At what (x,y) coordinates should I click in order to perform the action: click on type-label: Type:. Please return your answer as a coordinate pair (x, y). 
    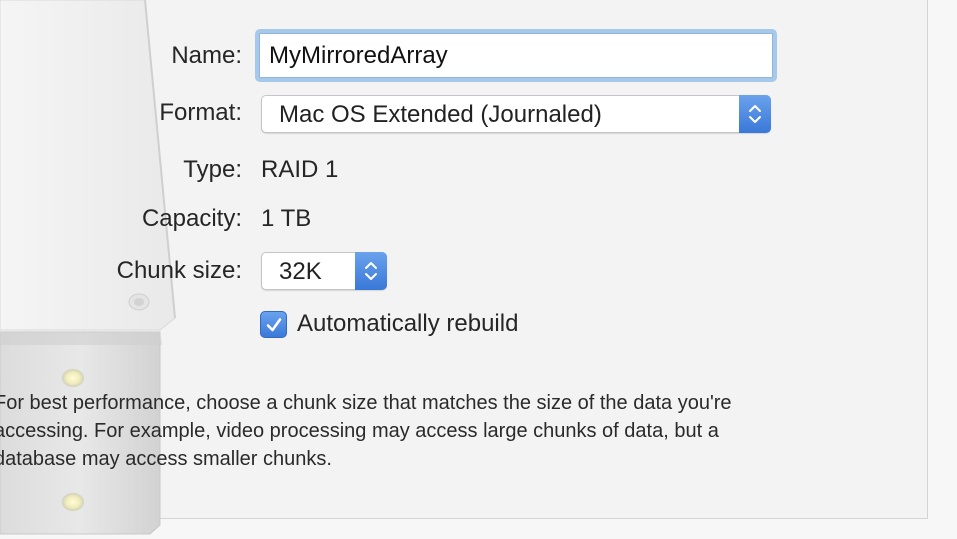
    Looking at the image, I should click on (212, 169).